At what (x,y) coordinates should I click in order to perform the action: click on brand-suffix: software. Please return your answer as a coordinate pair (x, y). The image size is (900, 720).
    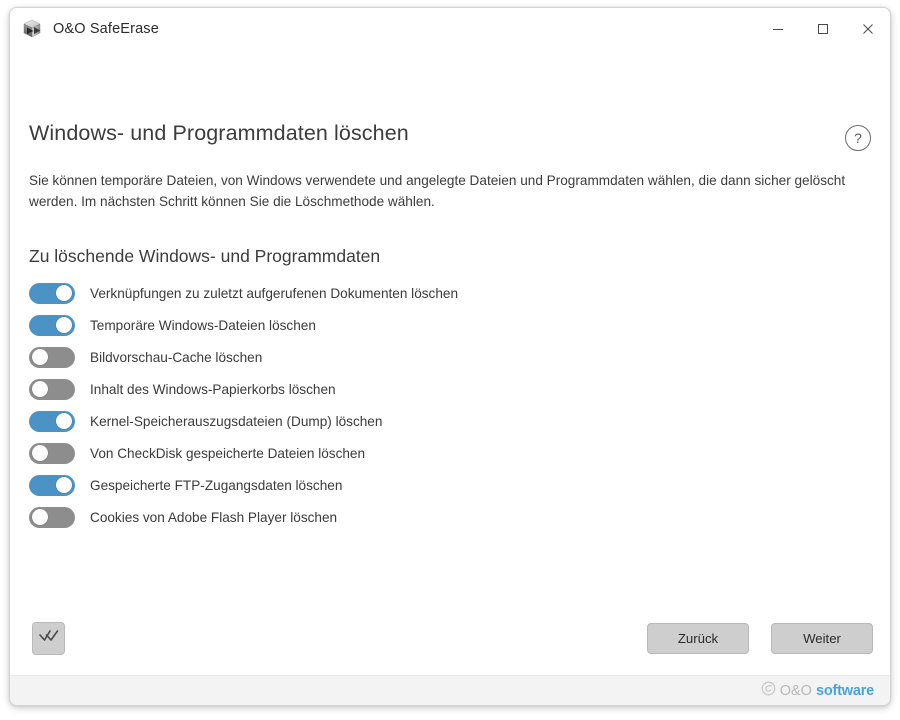
    Looking at the image, I should click on (844, 690).